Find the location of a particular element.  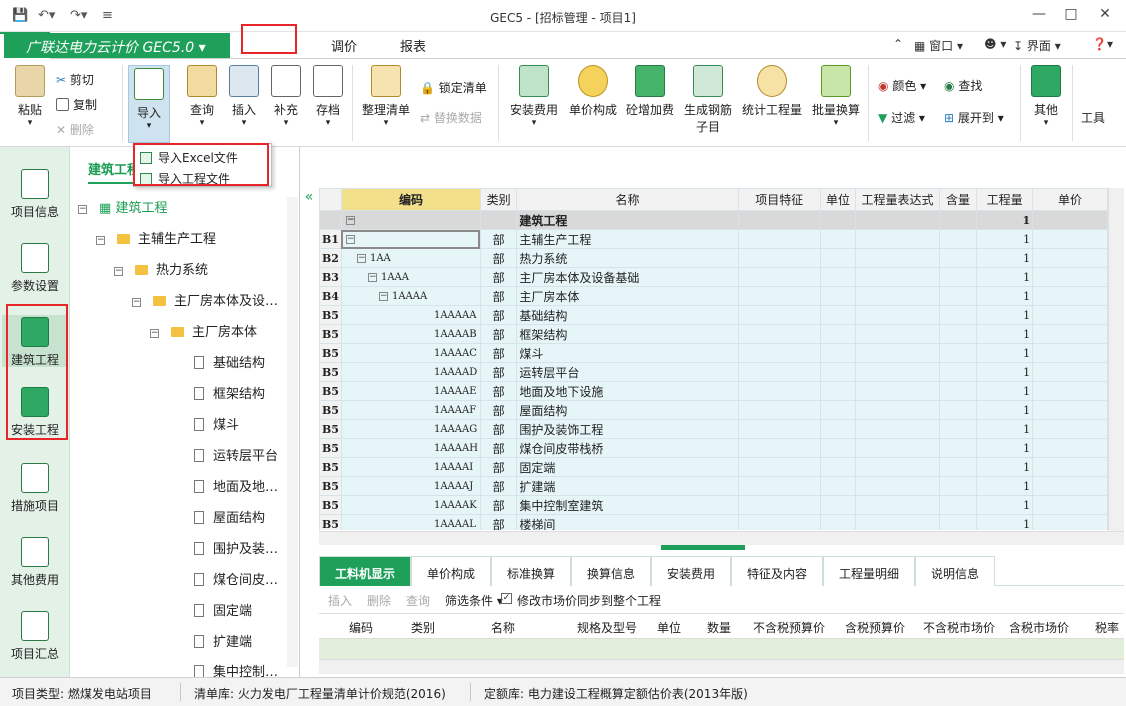

panel-splitter is located at coordinates (721, 549).